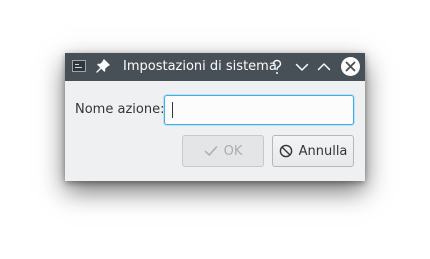 The width and height of the screenshot is (430, 259). Describe the element at coordinates (79, 66) in the screenshot. I see `app-icon` at that location.